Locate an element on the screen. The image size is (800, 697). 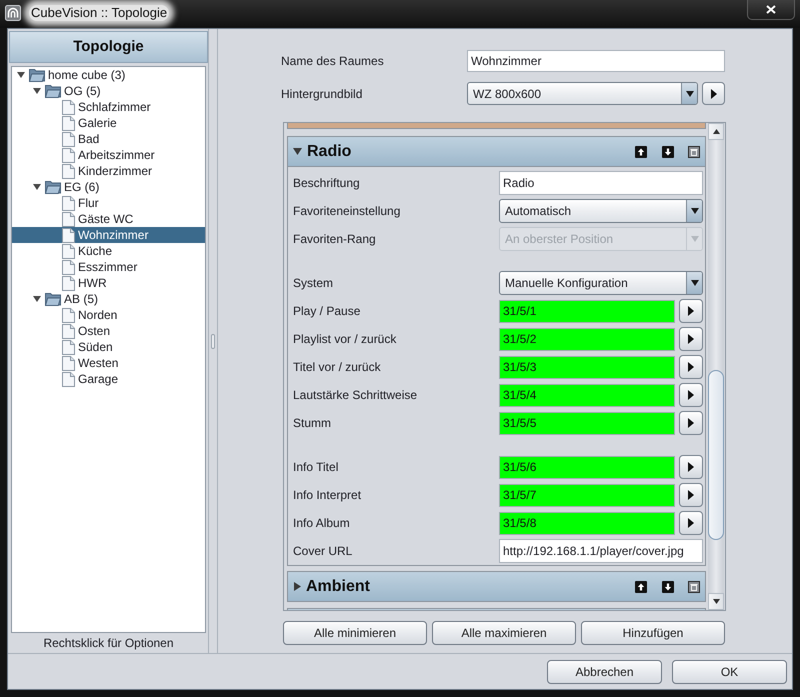
dropdown: WZ 800x600 is located at coordinates (582, 93).